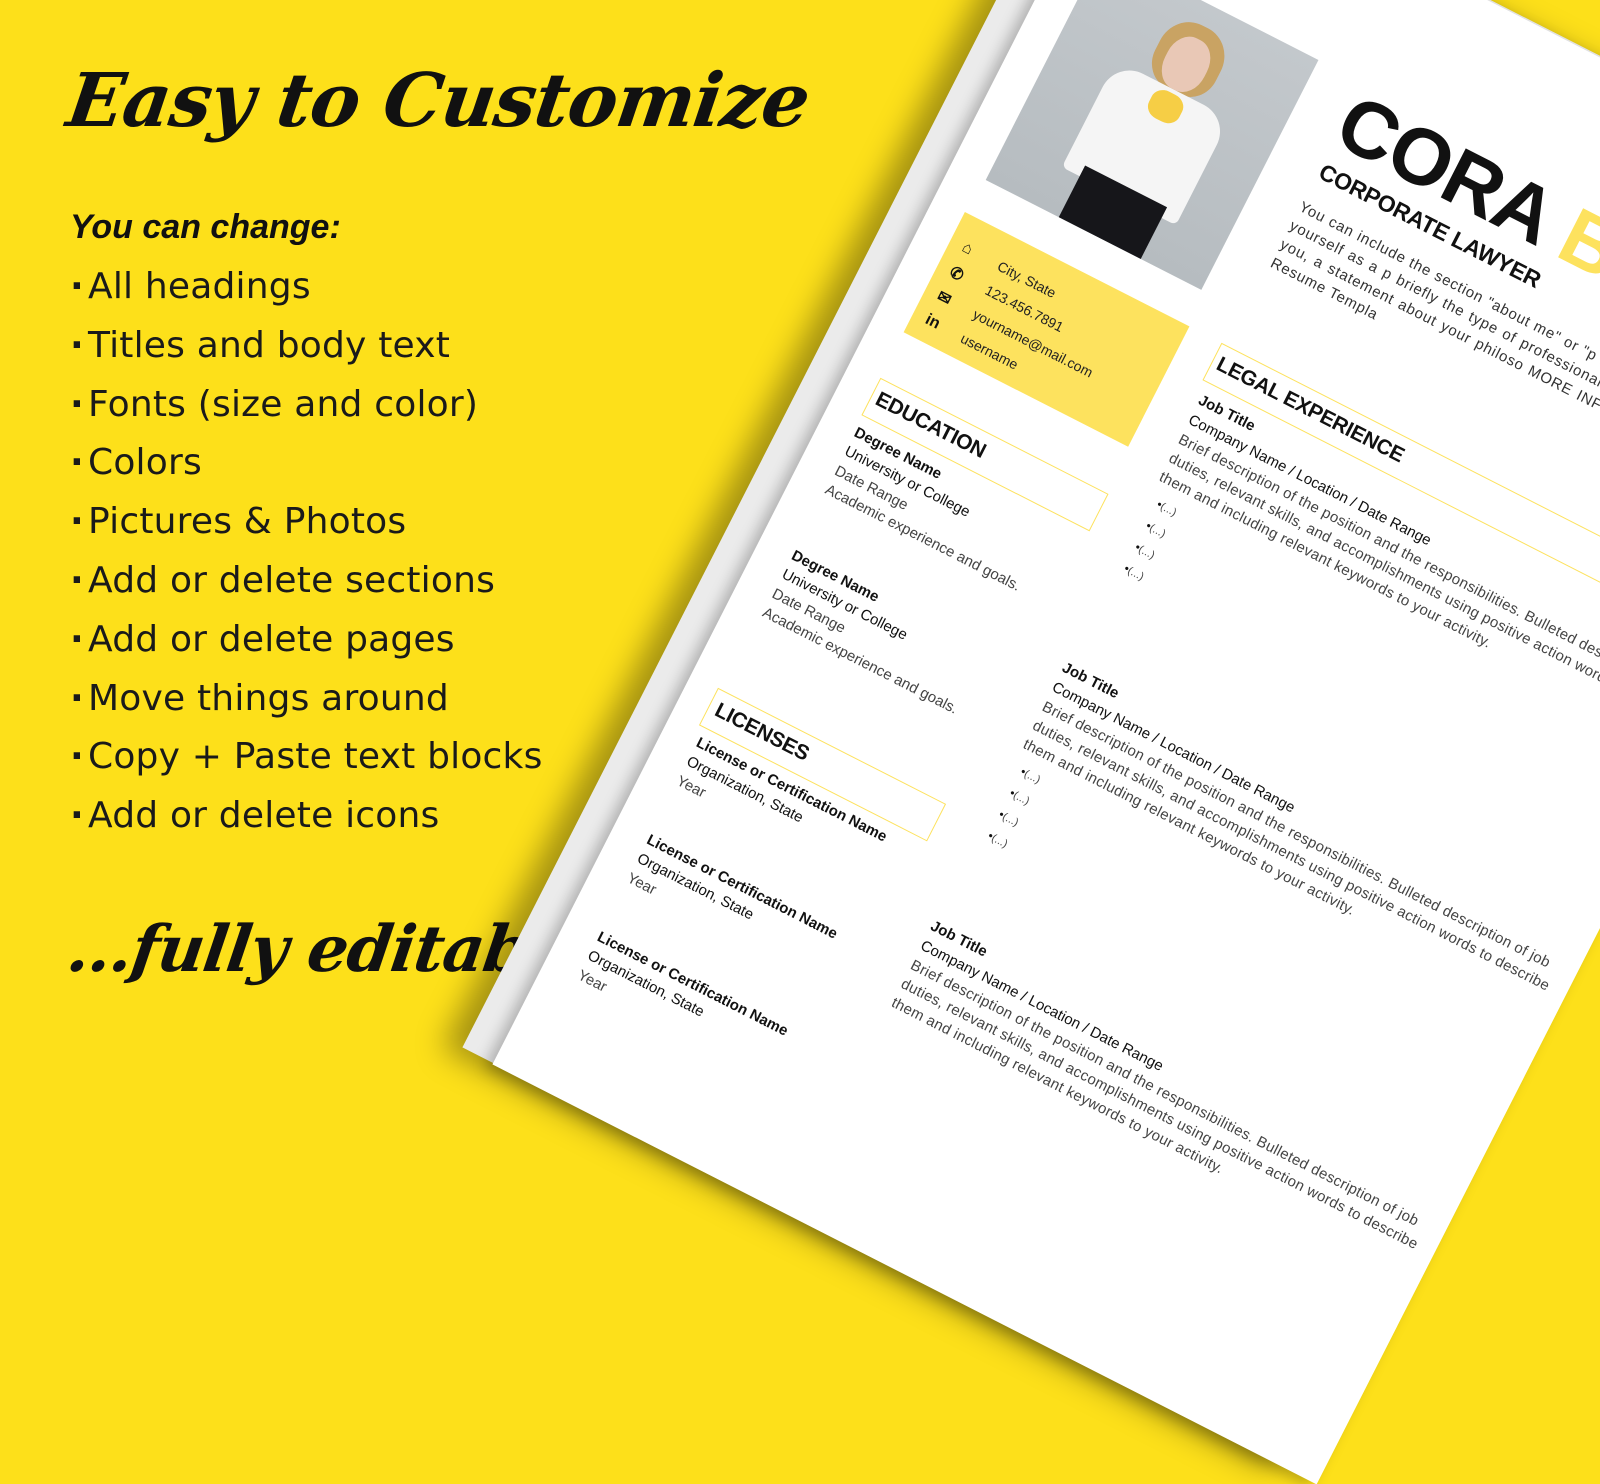 The width and height of the screenshot is (1600, 1484). I want to click on headline: Easy to Customize, so click(438, 101).